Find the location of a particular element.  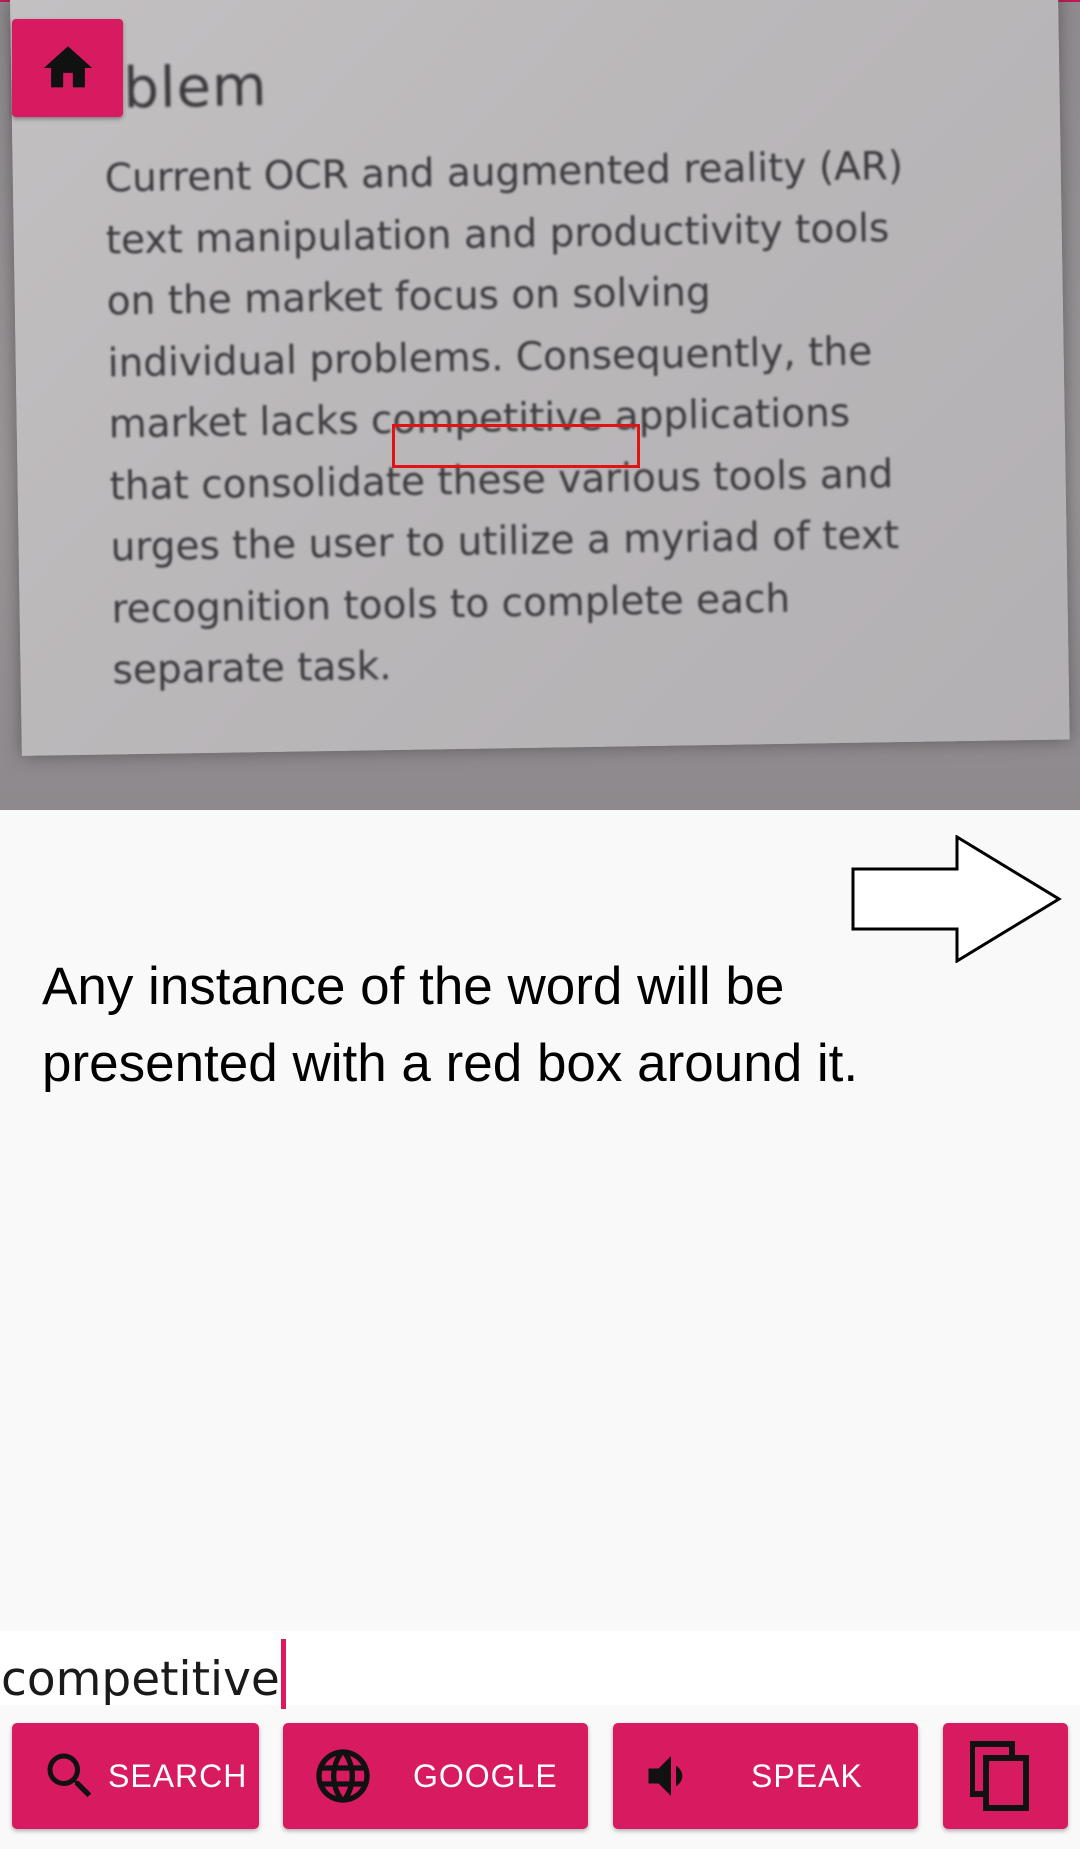

right-arrow-icon is located at coordinates (956, 899).